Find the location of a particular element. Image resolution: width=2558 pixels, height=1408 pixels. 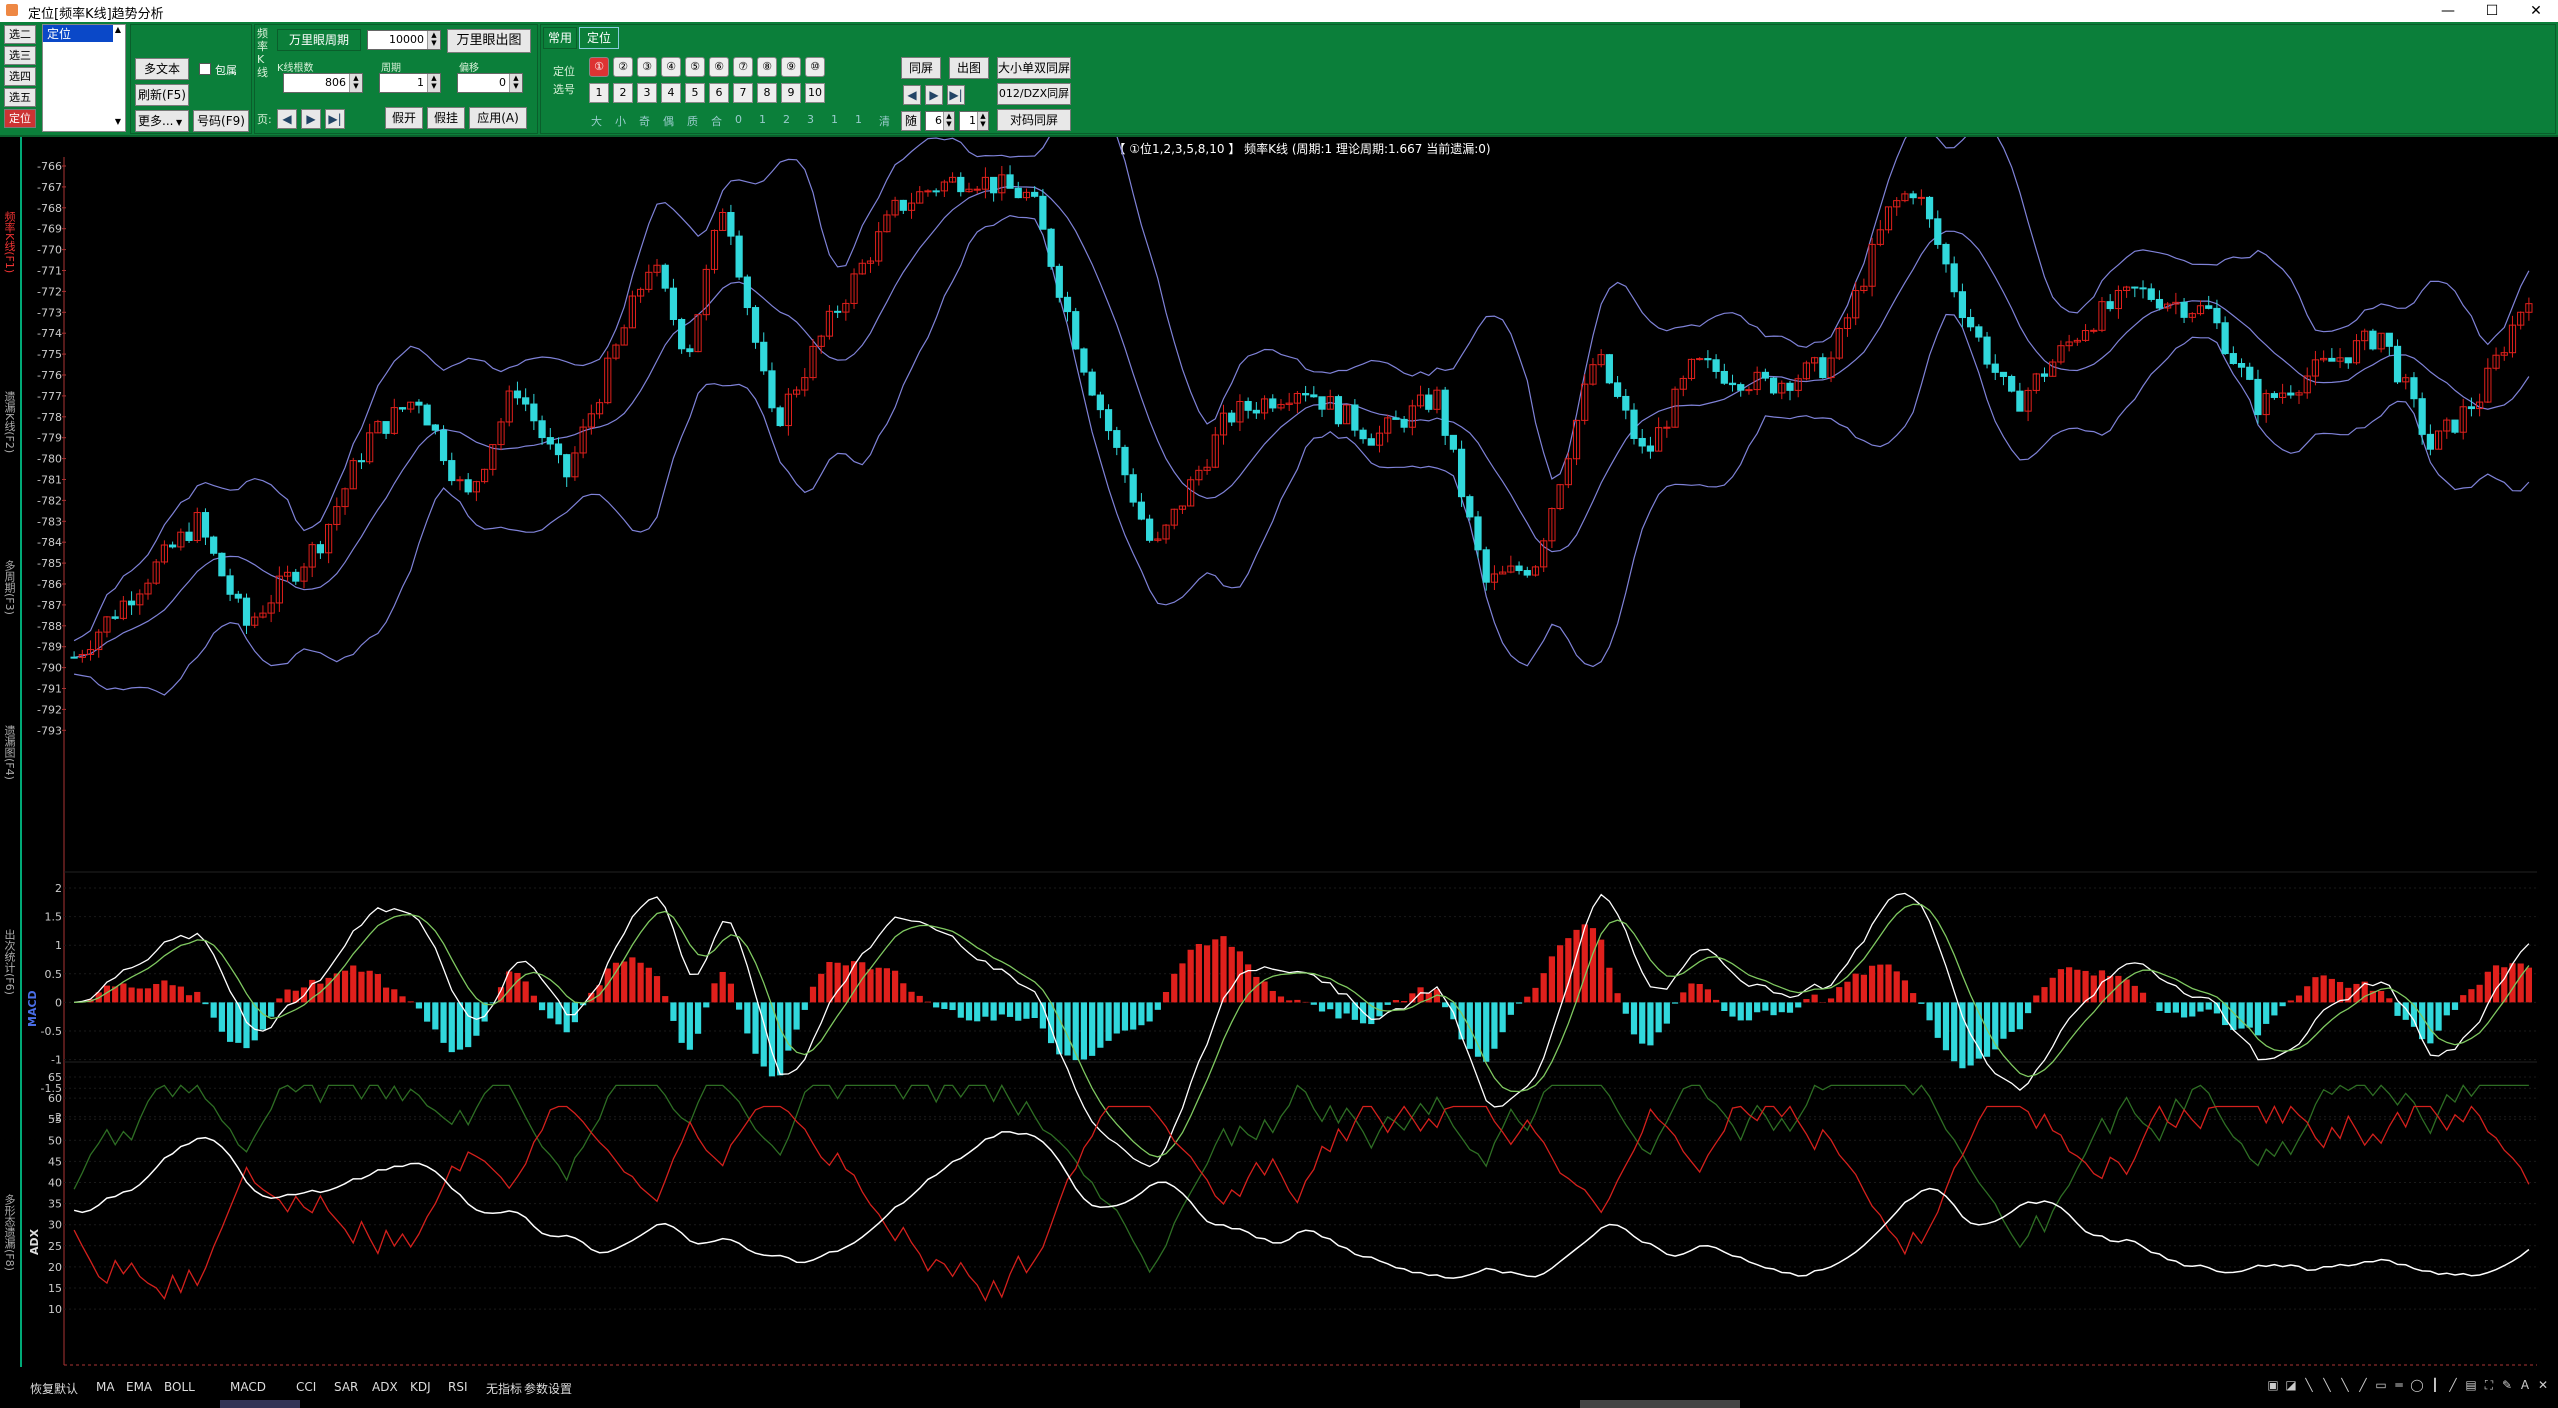

offset-input: 0 ▲ ▼ is located at coordinates (490, 83).